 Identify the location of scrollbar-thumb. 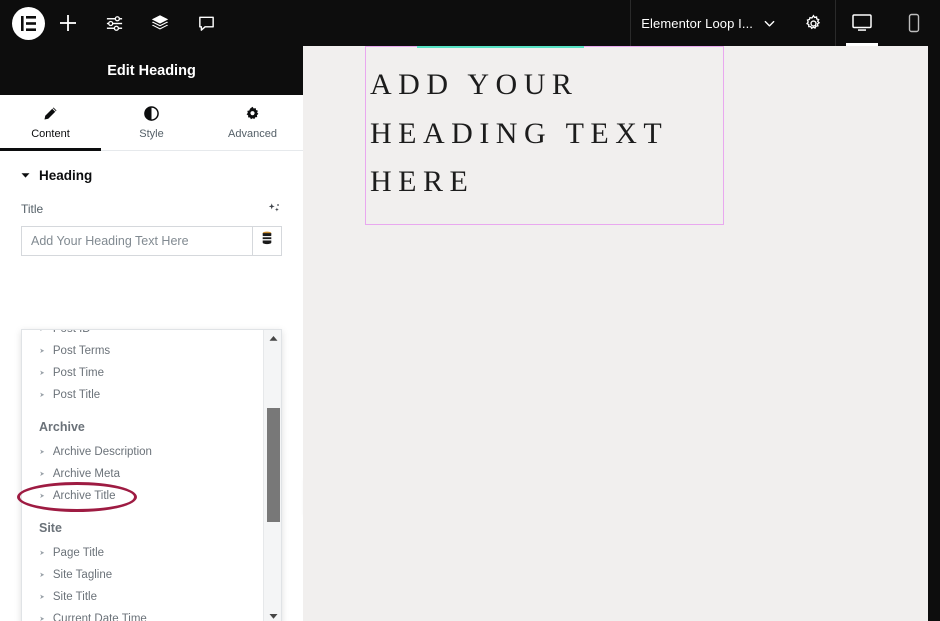
(273, 465).